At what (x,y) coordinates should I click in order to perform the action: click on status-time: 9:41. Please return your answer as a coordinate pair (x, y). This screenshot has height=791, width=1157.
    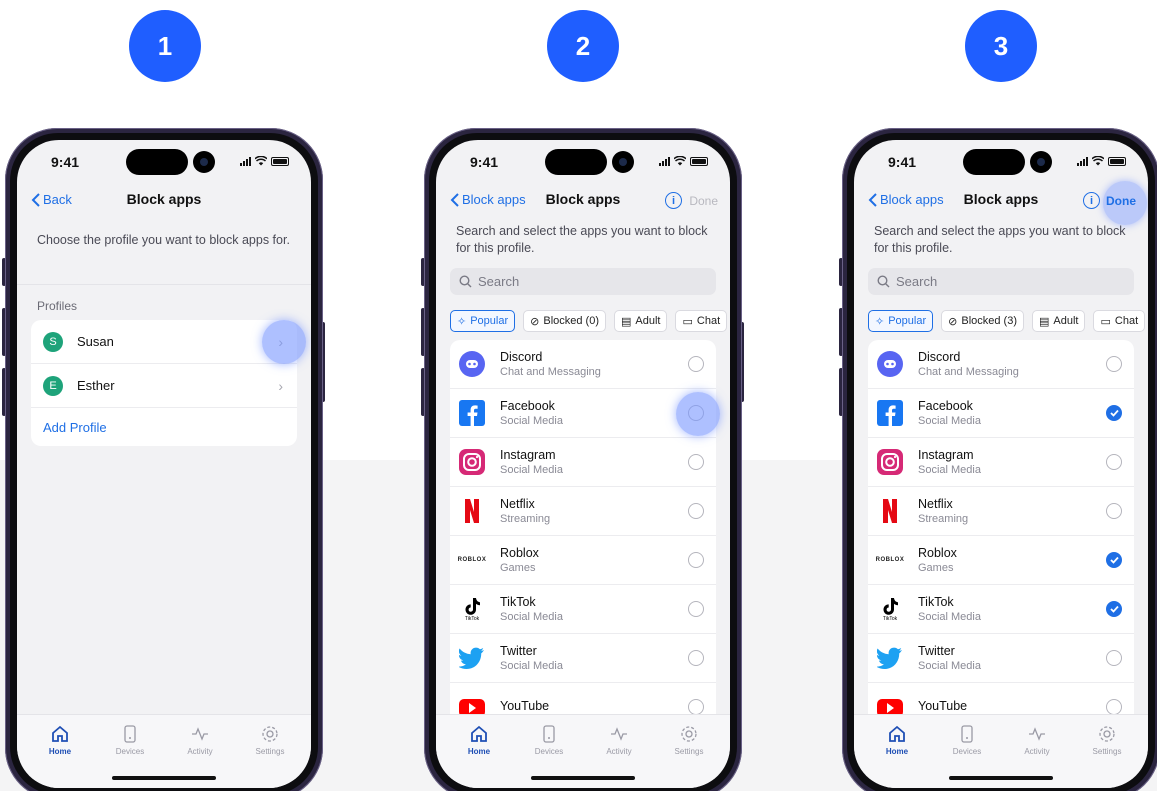
    Looking at the image, I should click on (65, 162).